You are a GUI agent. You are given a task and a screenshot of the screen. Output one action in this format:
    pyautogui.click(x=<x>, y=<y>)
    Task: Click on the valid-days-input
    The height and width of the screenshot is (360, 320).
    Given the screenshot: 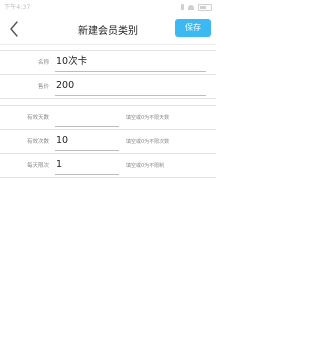 What is the action you would take?
    pyautogui.click(x=87, y=117)
    